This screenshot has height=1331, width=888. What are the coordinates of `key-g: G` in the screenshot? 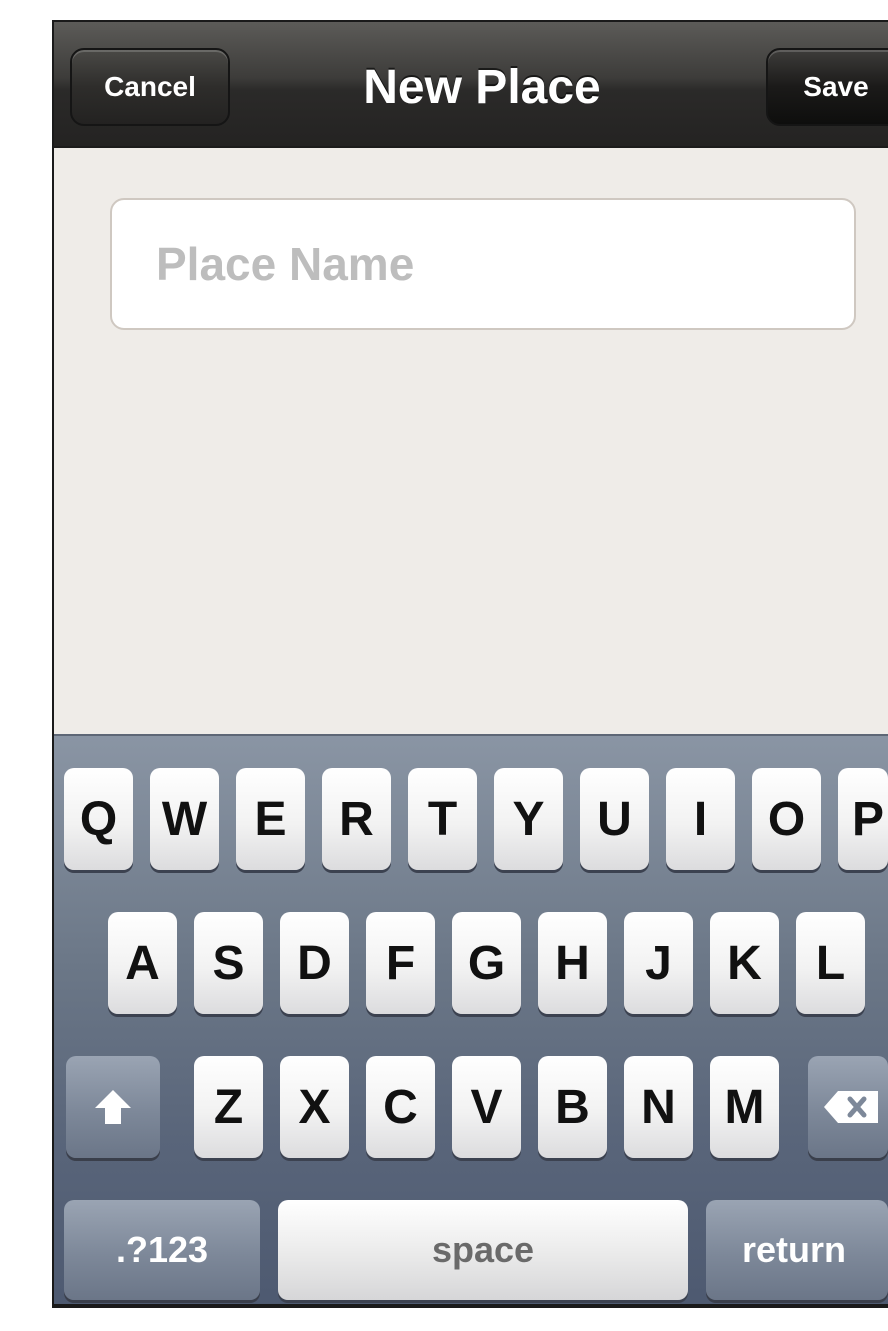 It's located at (486, 963).